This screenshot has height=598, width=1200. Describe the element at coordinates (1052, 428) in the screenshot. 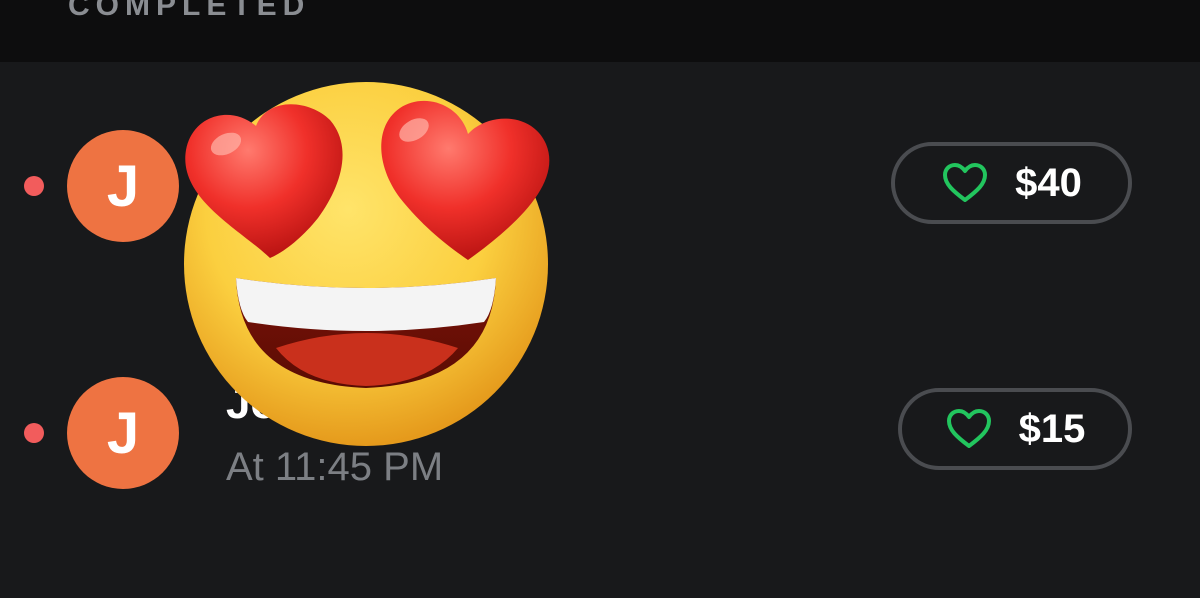

I see `tip-amount: $15` at that location.